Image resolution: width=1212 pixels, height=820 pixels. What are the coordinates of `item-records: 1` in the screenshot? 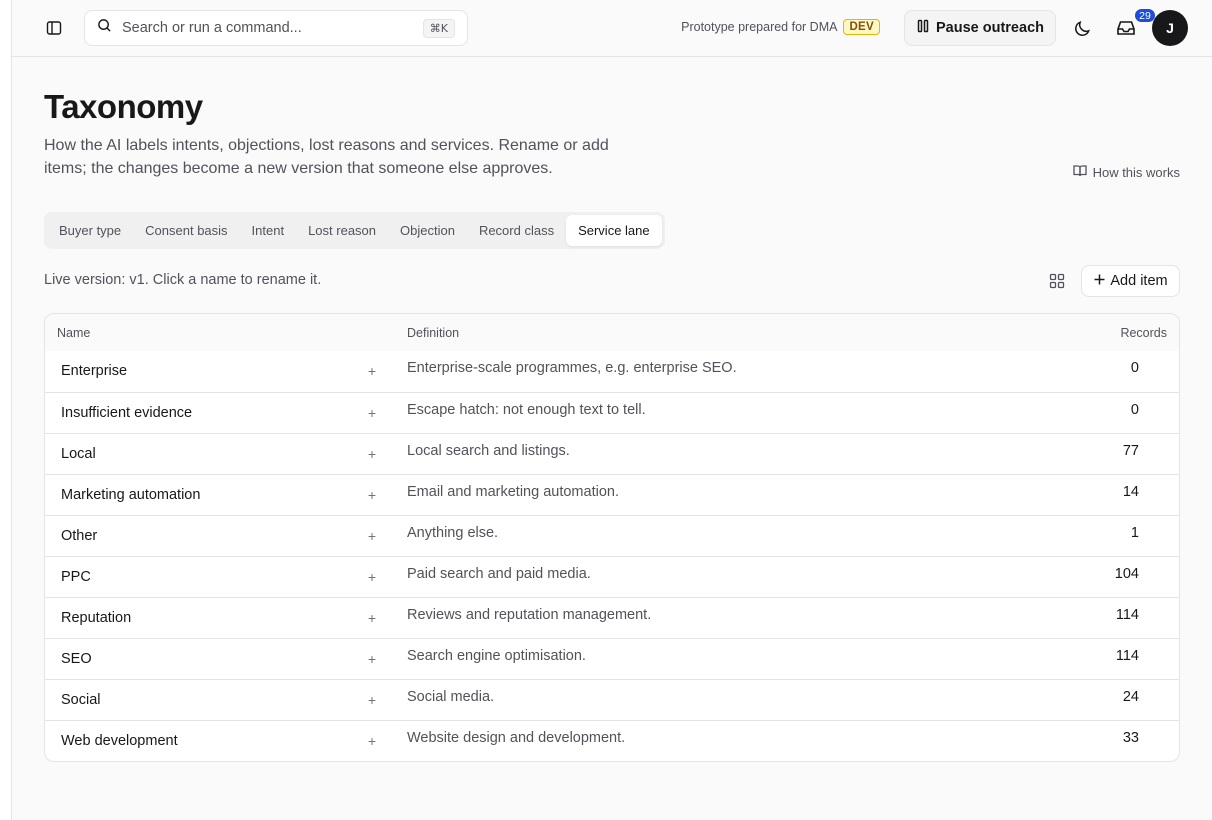 It's located at (1134, 533).